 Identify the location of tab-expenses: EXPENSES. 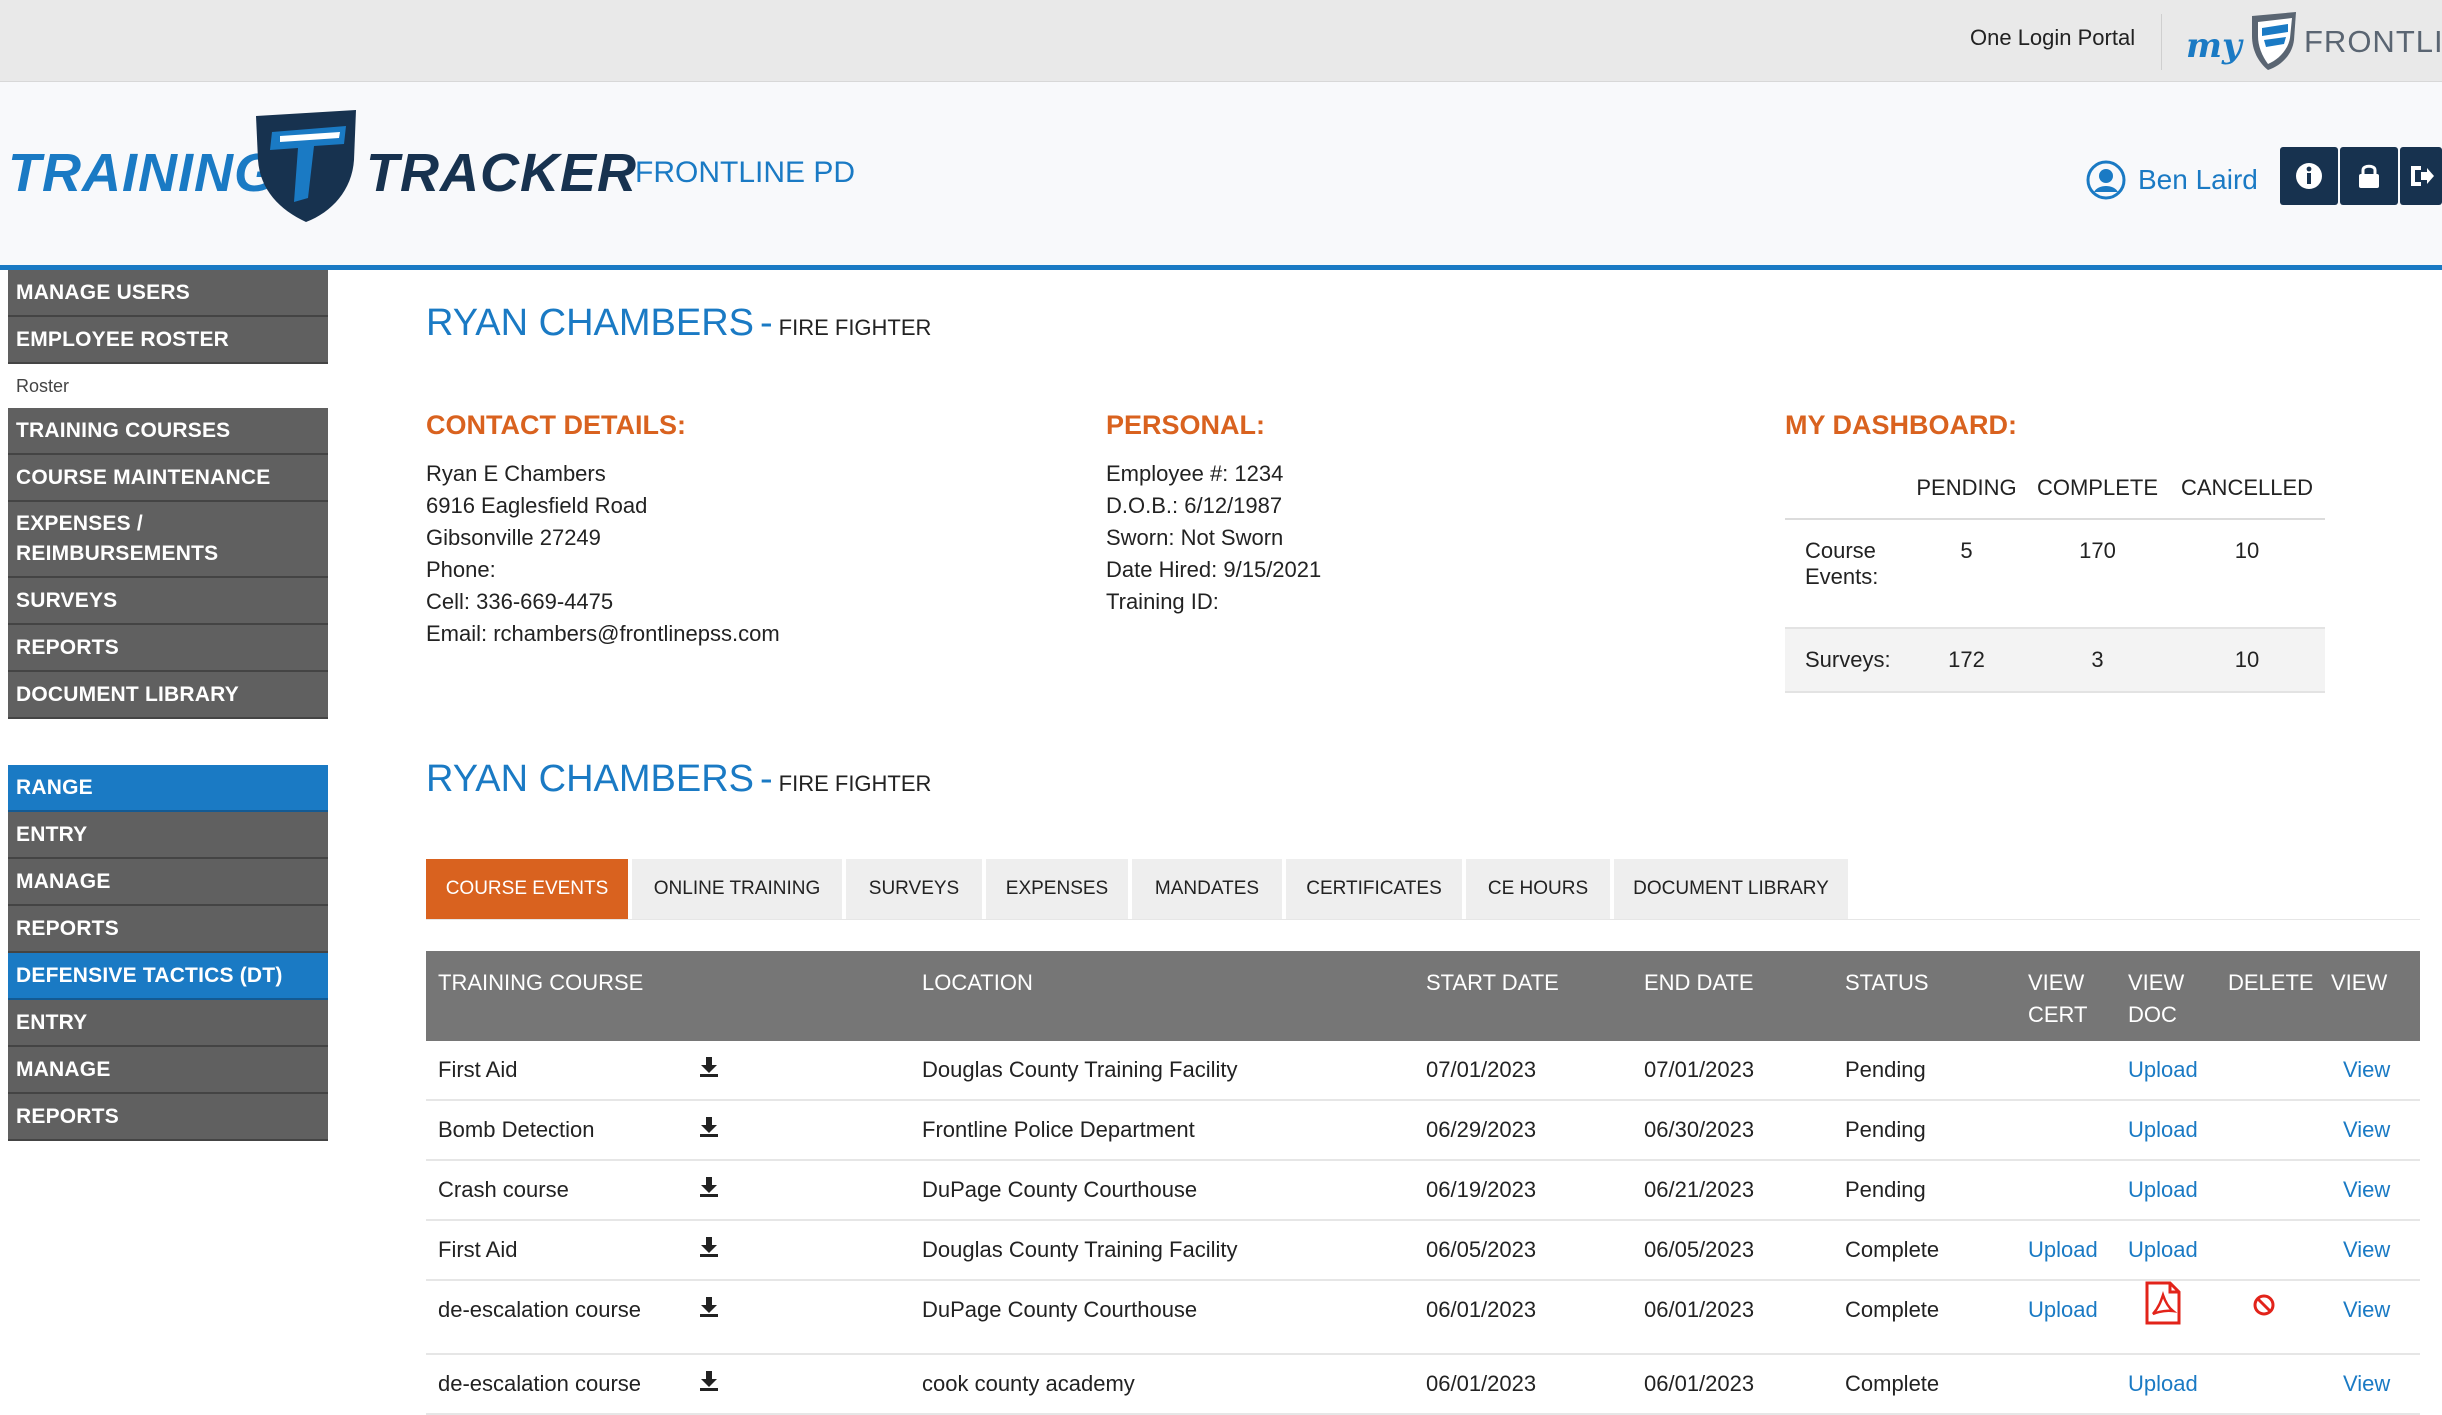
(1057, 889).